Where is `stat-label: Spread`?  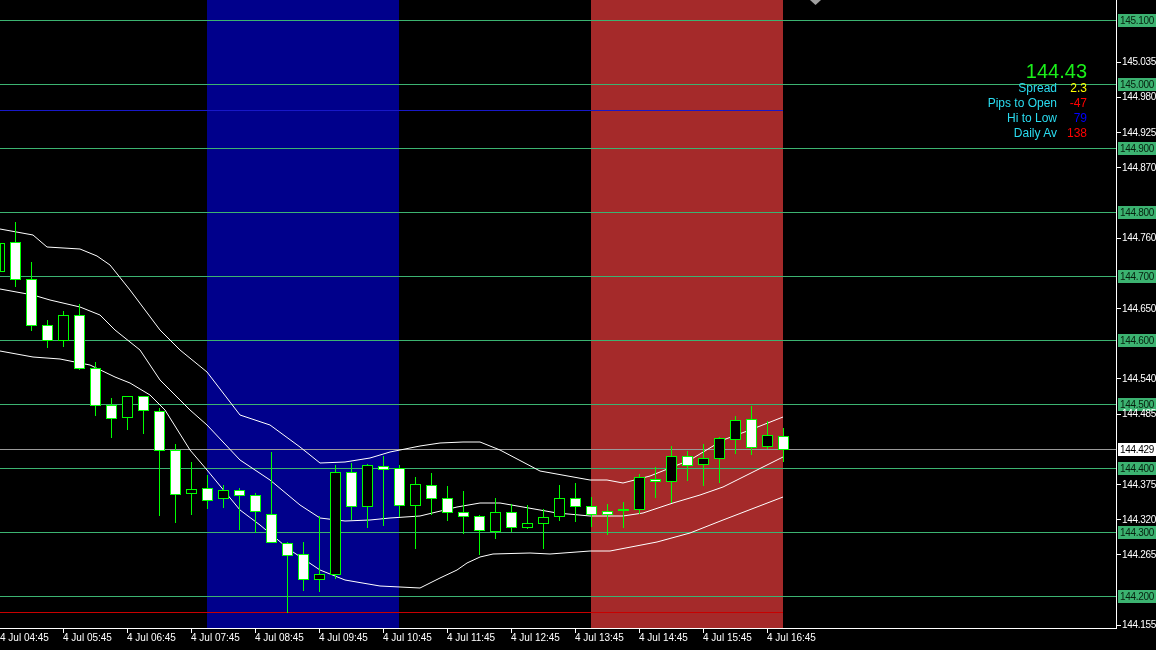
stat-label: Spread is located at coordinates (1037, 88).